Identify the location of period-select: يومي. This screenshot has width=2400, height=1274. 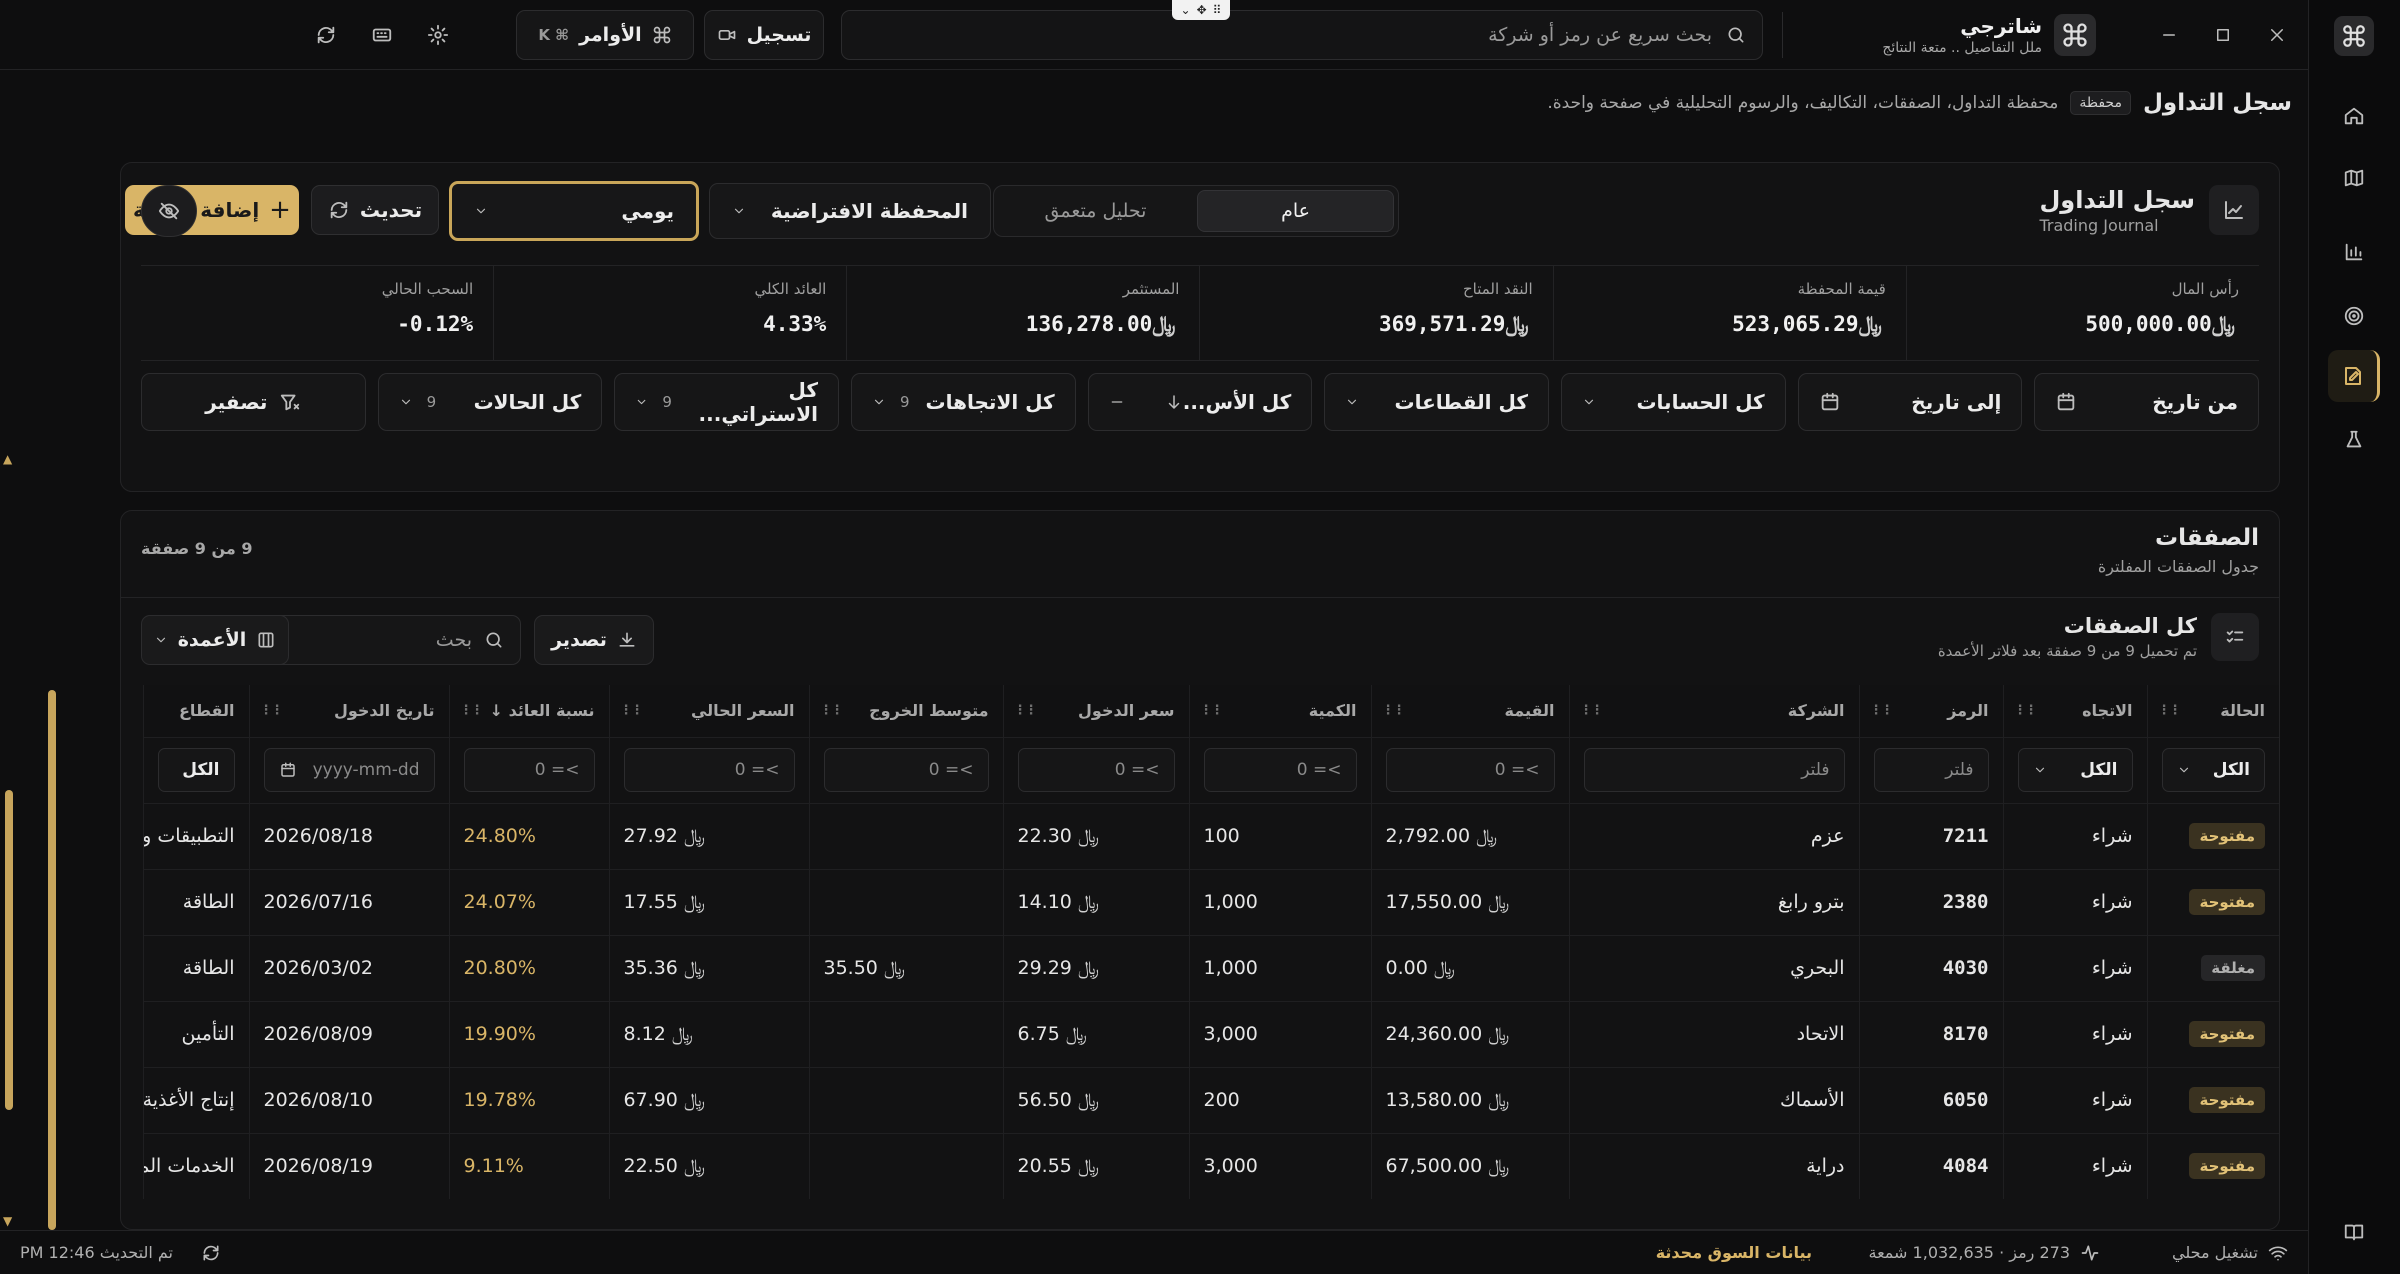
(574, 211).